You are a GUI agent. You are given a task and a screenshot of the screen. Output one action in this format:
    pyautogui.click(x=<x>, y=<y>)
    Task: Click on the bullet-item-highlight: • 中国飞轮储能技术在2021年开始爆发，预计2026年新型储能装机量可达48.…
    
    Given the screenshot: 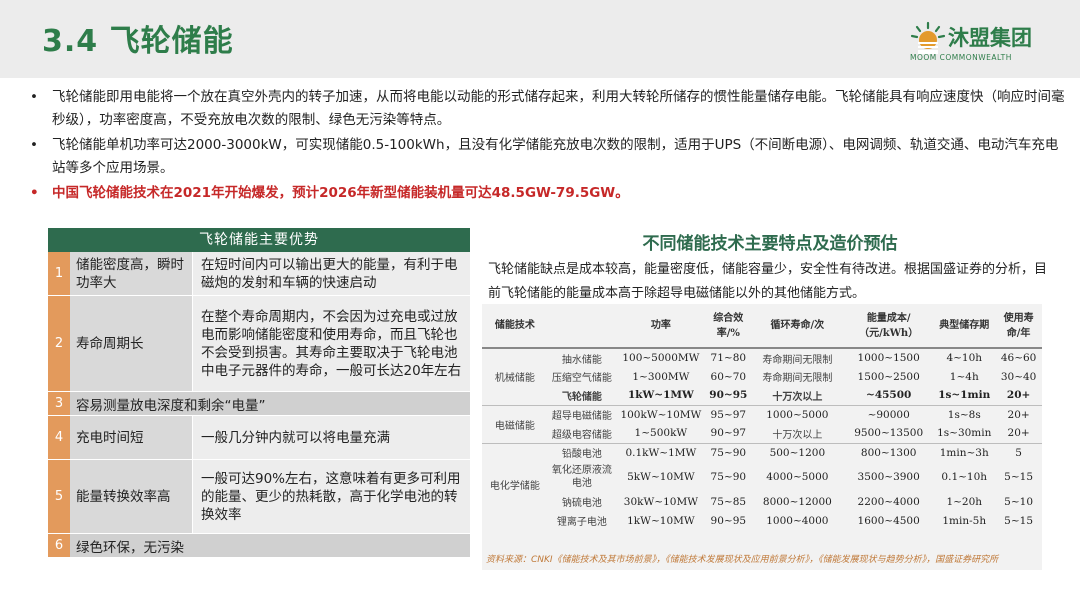 What is the action you would take?
    pyautogui.click(x=548, y=193)
    